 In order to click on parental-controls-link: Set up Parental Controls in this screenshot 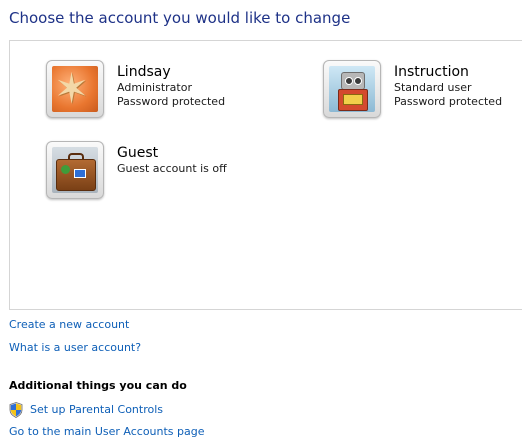, I will do `click(96, 409)`.